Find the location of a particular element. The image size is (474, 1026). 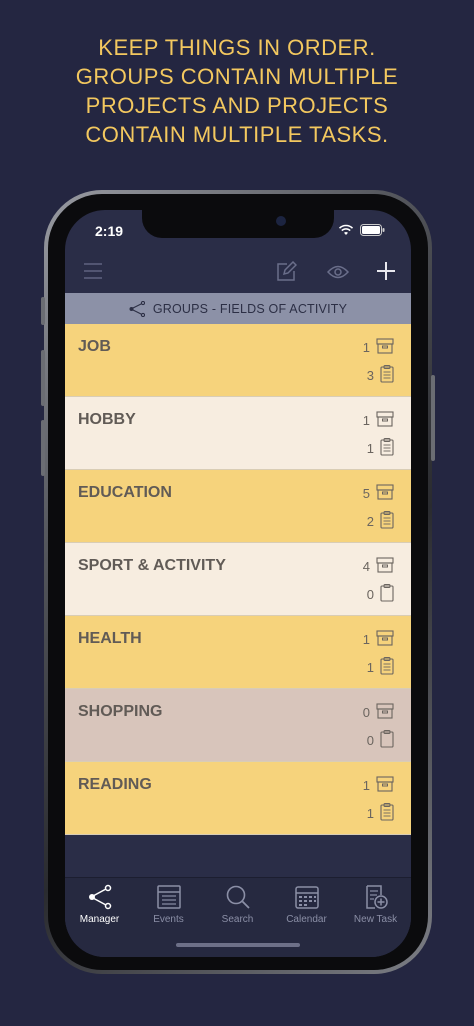

group-name: READING is located at coordinates (115, 784).